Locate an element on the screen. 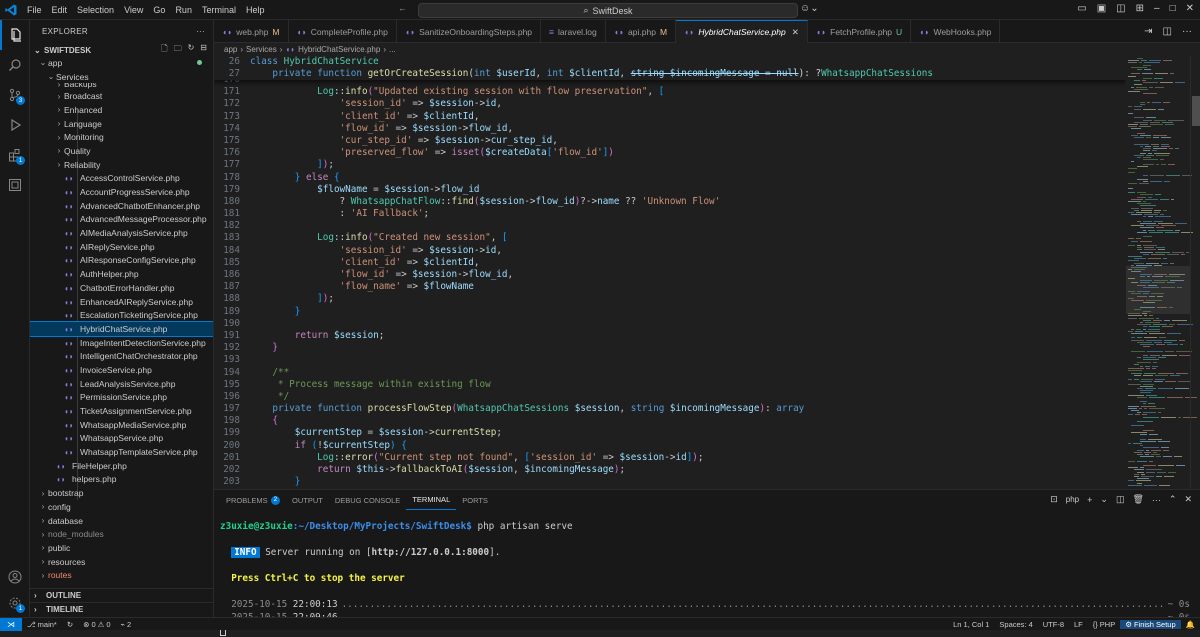 This screenshot has height=637, width=1200. code-line: 189 } is located at coordinates (670, 312).